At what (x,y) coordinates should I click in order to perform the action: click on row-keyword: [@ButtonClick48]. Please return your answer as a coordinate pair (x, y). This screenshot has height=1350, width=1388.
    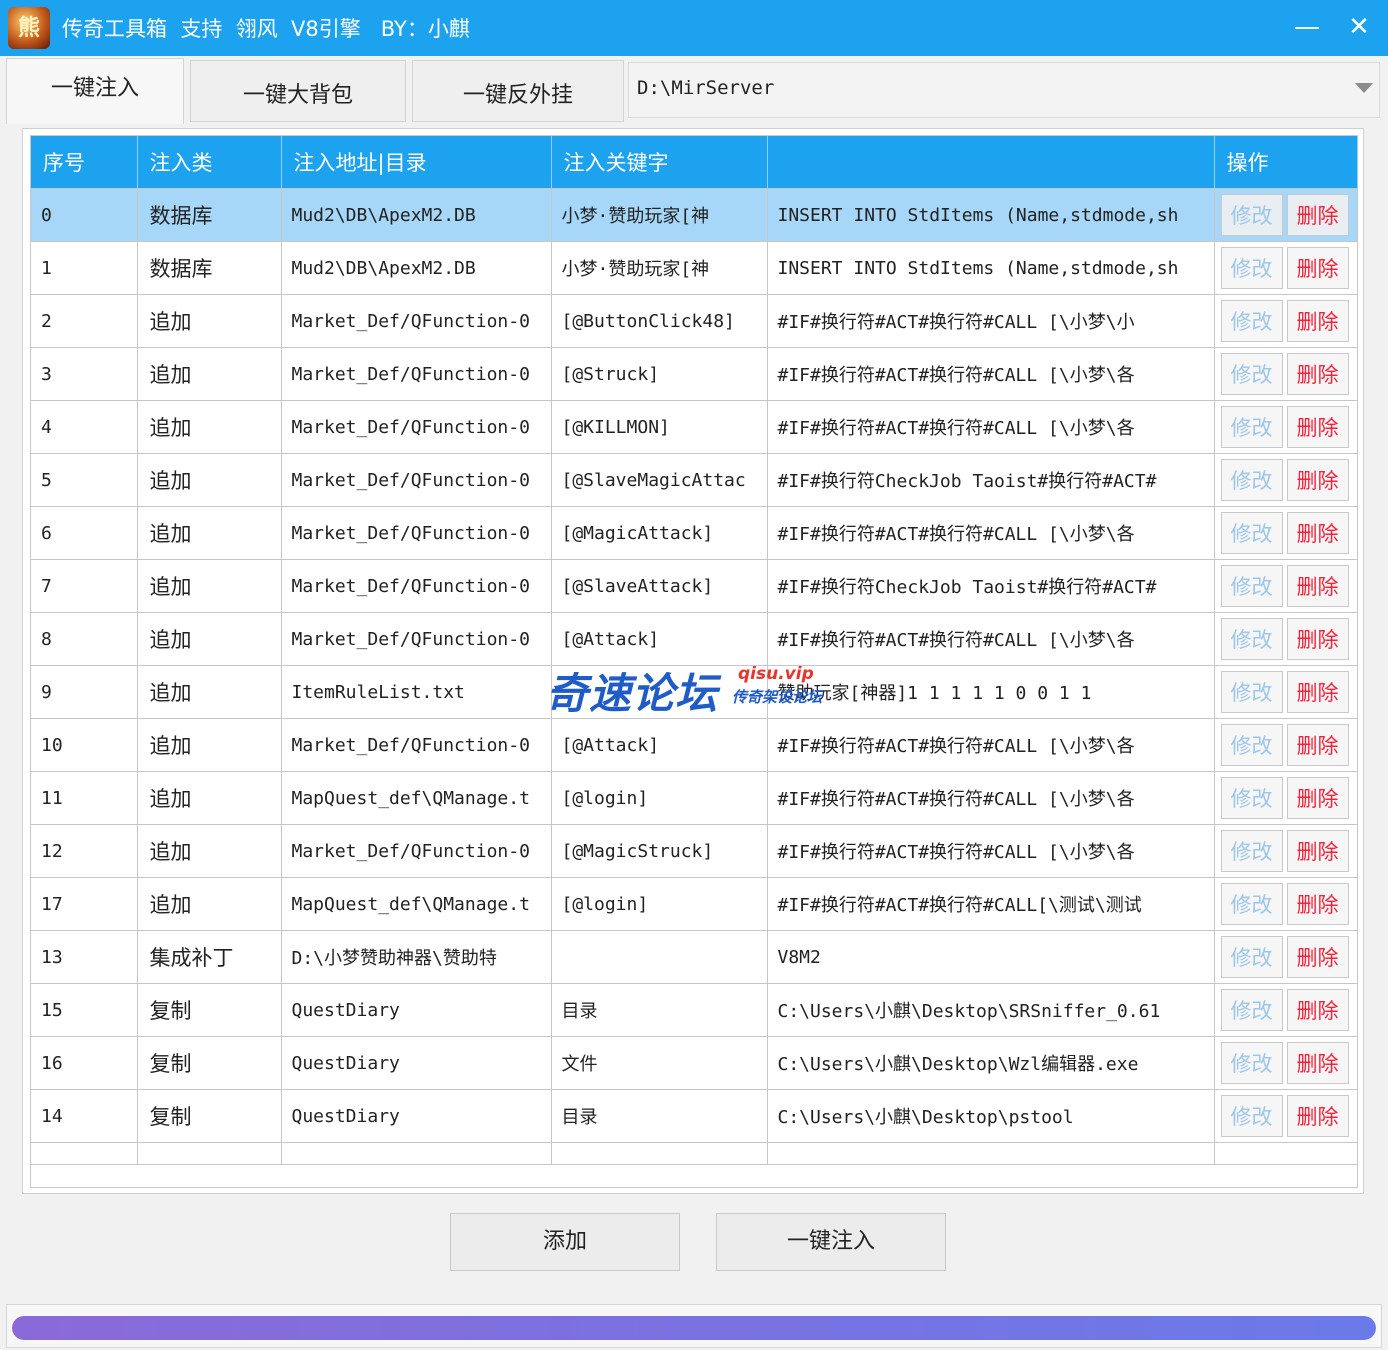
    Looking at the image, I should click on (659, 321).